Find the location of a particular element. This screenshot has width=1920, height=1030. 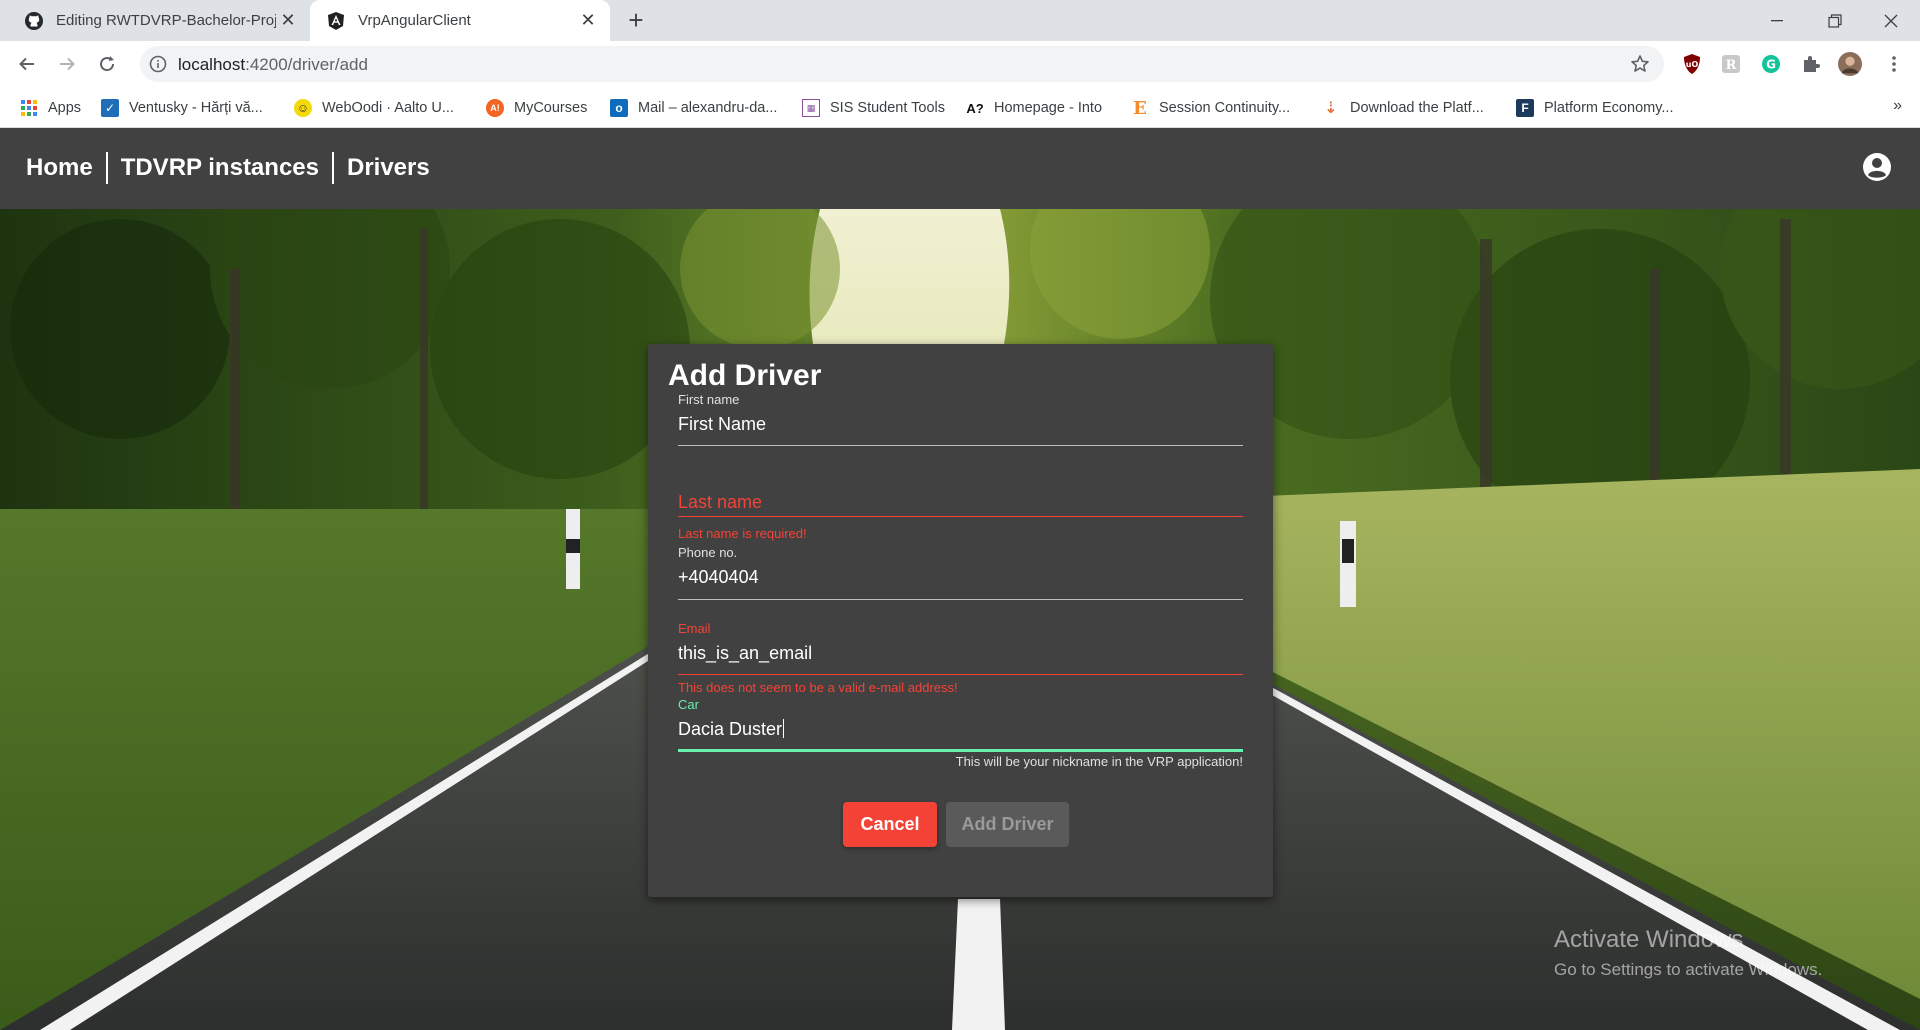

grammarly-icon: G is located at coordinates (1771, 64).